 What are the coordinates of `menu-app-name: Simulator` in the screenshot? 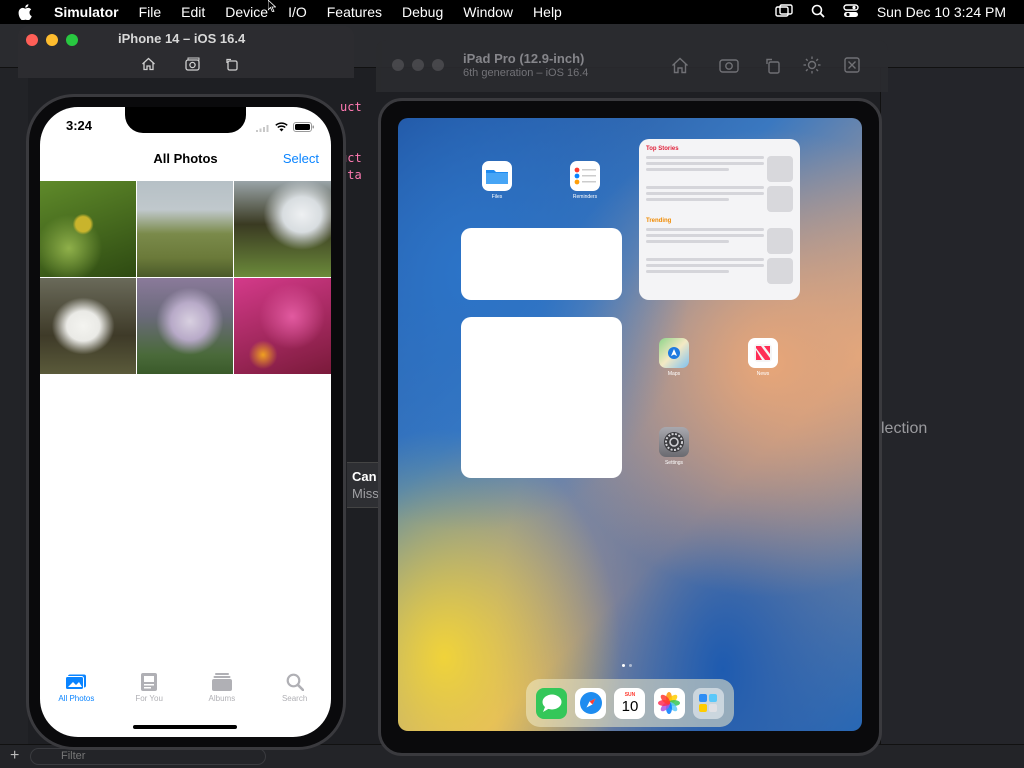 It's located at (86, 12).